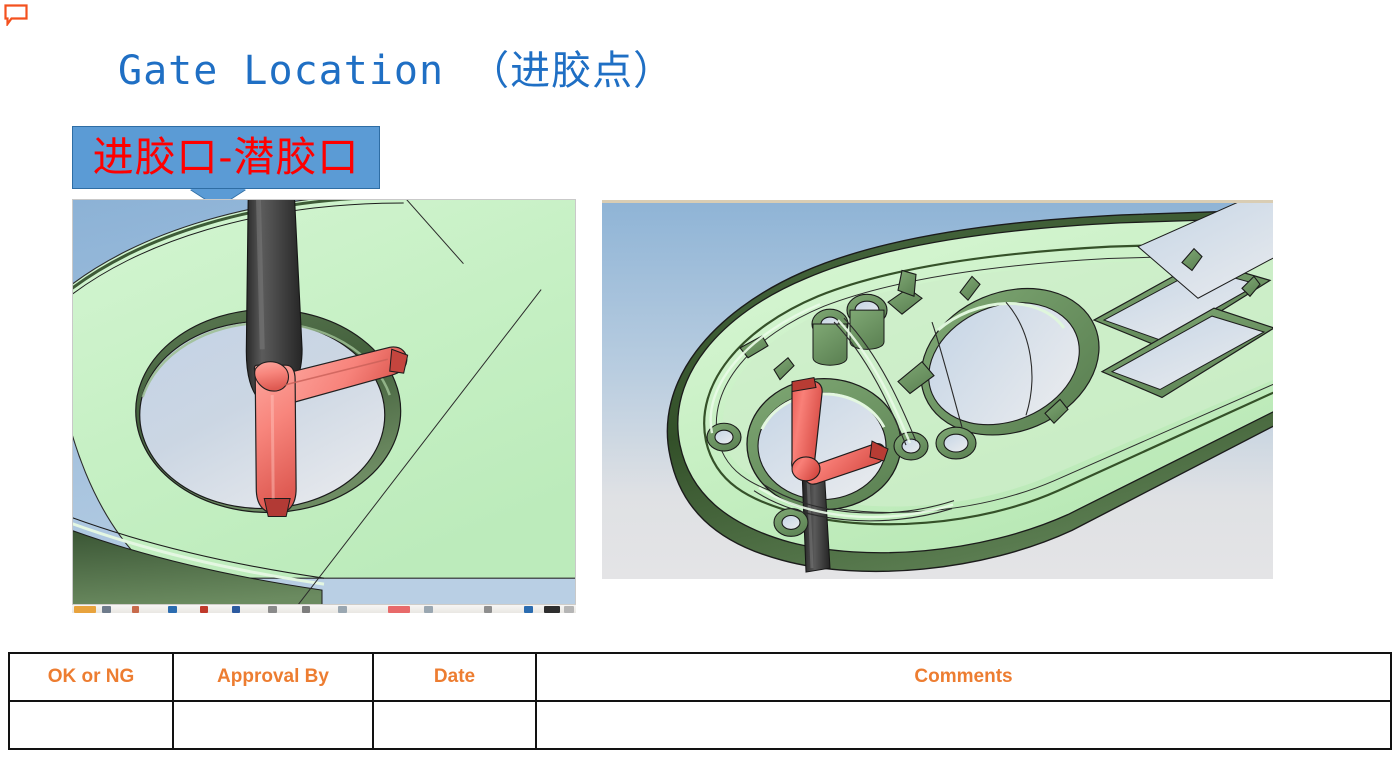 This screenshot has height=776, width=1400. What do you see at coordinates (963, 677) in the screenshot?
I see `col-header-comments: Comments` at bounding box center [963, 677].